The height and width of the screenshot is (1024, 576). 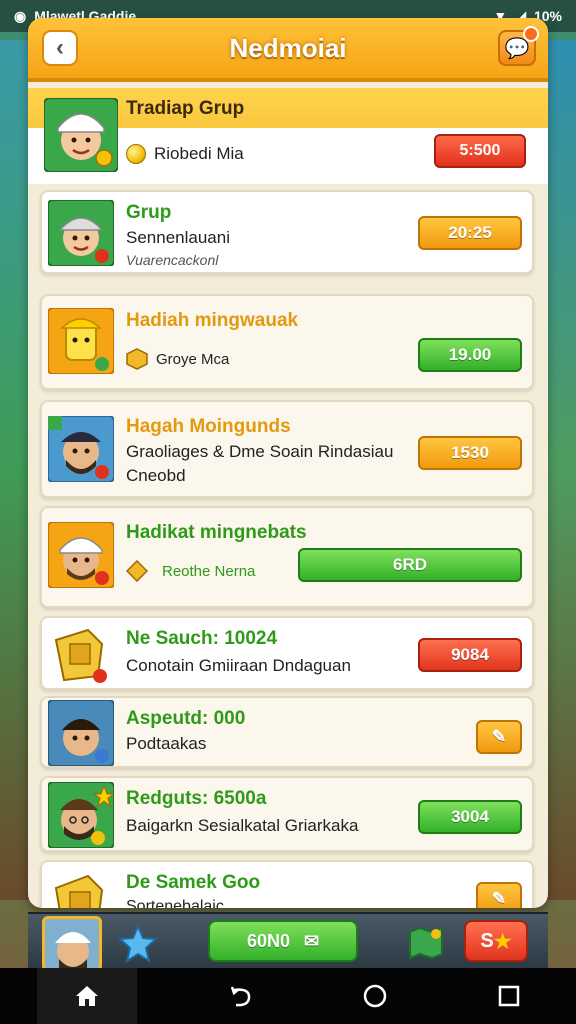 I want to click on chevron-left-icon: ‹, so click(x=60, y=47).